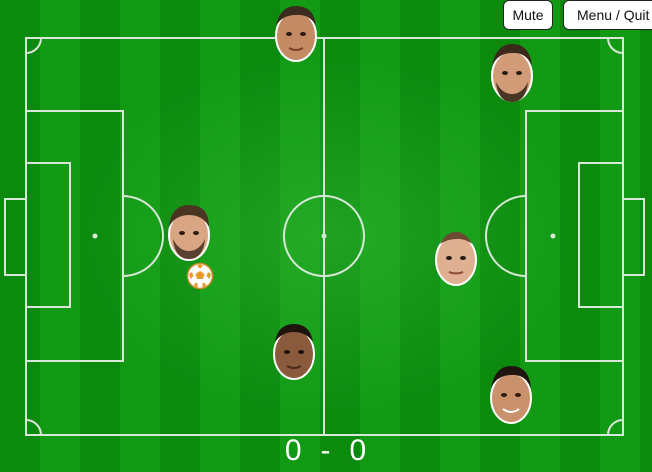 The width and height of the screenshot is (652, 472). I want to click on player-token-left-striker-top, so click(296, 32).